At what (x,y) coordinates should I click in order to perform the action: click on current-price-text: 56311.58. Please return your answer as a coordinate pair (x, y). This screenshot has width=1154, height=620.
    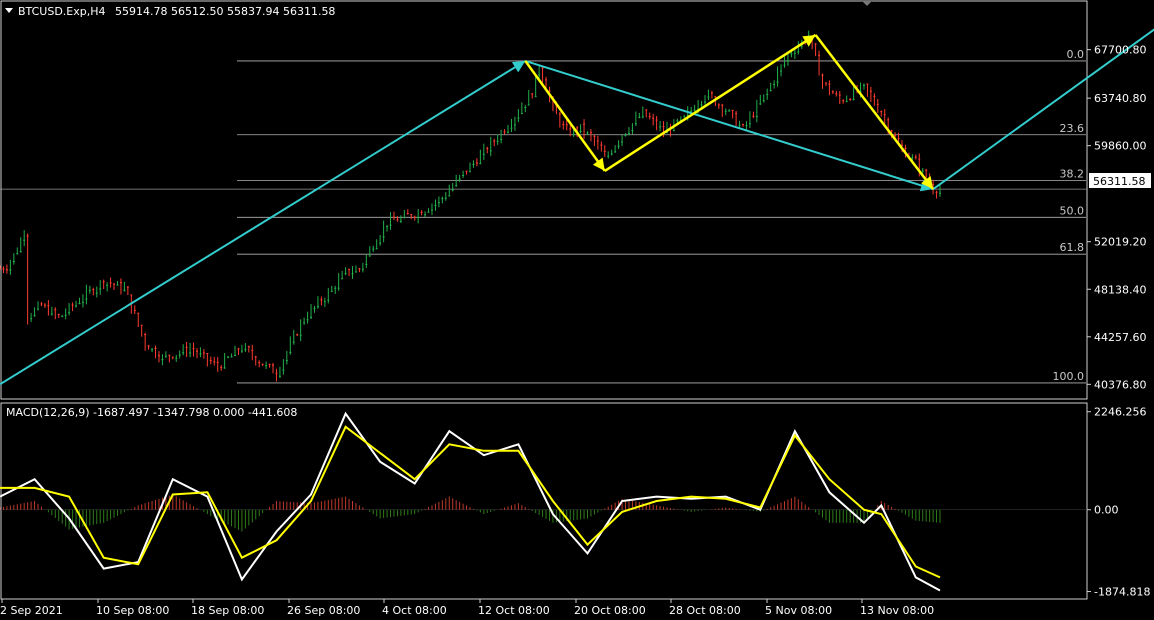
    Looking at the image, I should click on (1119, 181).